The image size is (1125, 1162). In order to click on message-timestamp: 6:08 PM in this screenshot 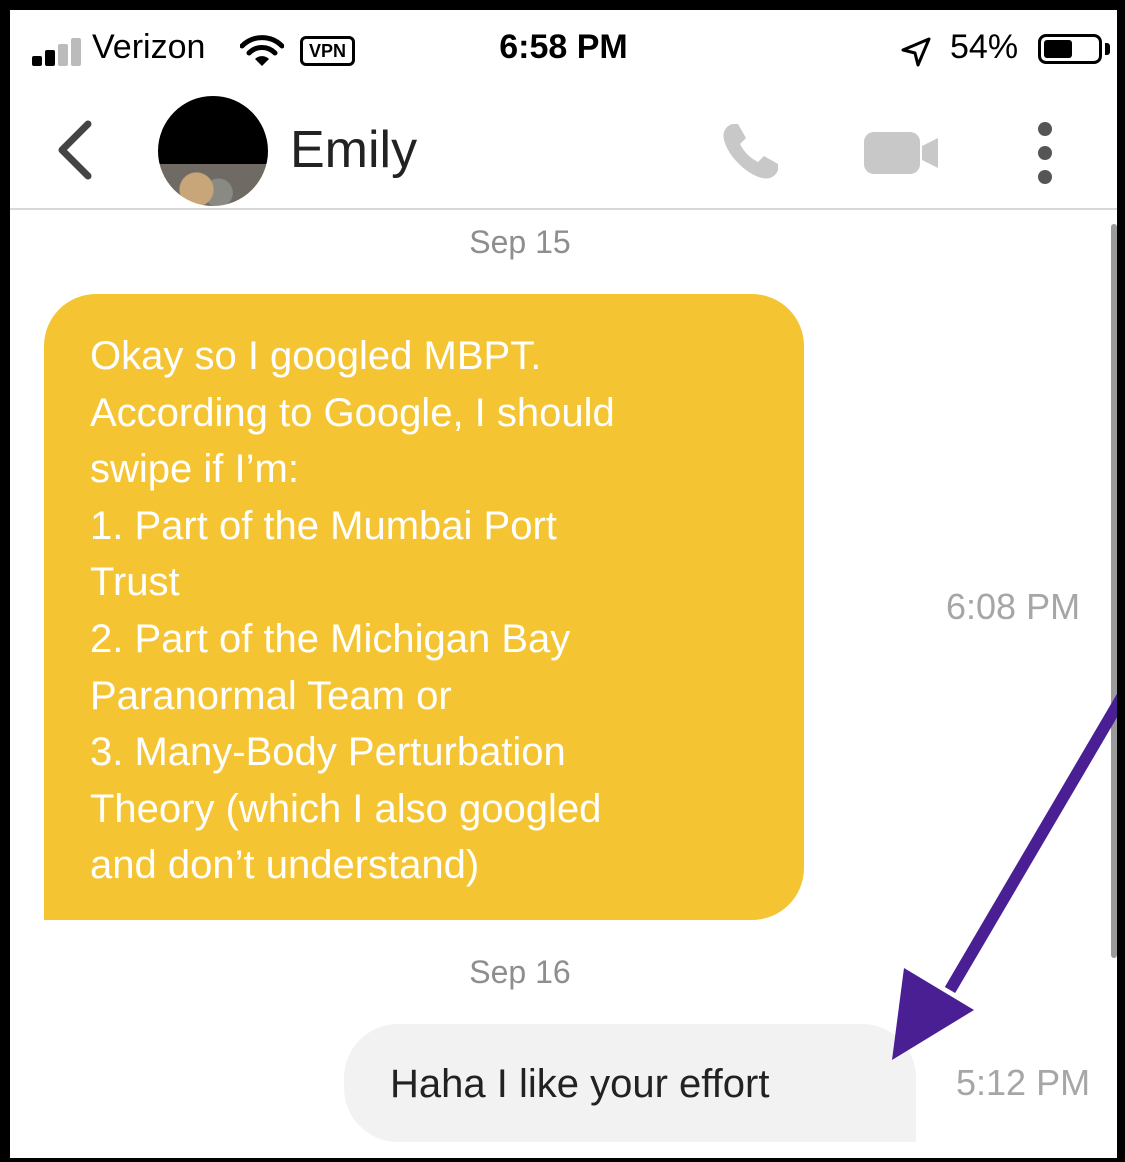, I will do `click(1013, 606)`.